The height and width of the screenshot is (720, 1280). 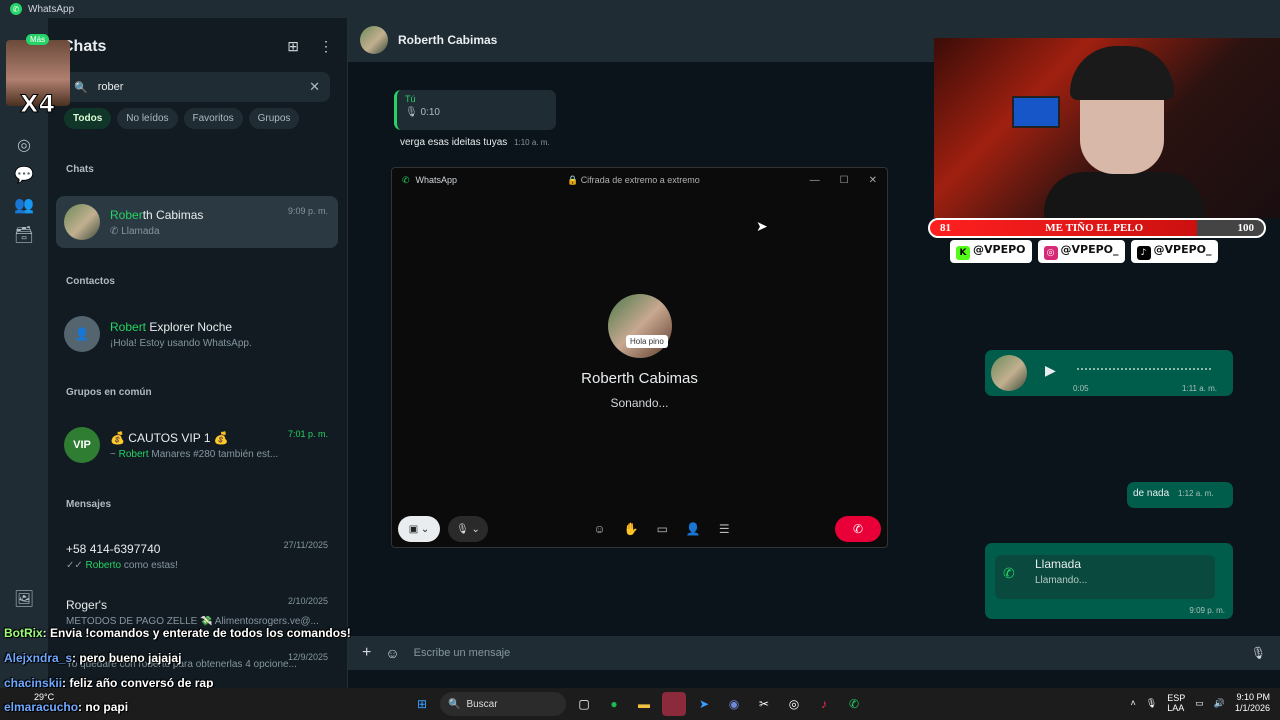 What do you see at coordinates (66, 707) in the screenshot?
I see `stream-chat-line: elmaracucho: no papi` at bounding box center [66, 707].